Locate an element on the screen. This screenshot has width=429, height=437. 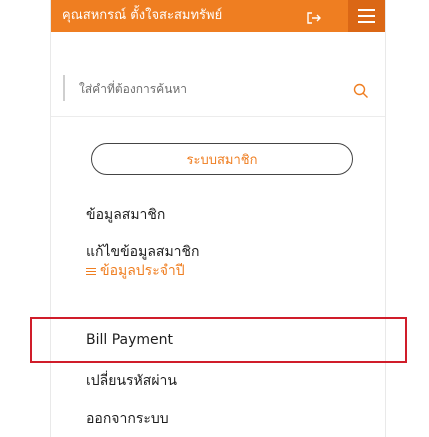
logout-icon is located at coordinates (314, 18).